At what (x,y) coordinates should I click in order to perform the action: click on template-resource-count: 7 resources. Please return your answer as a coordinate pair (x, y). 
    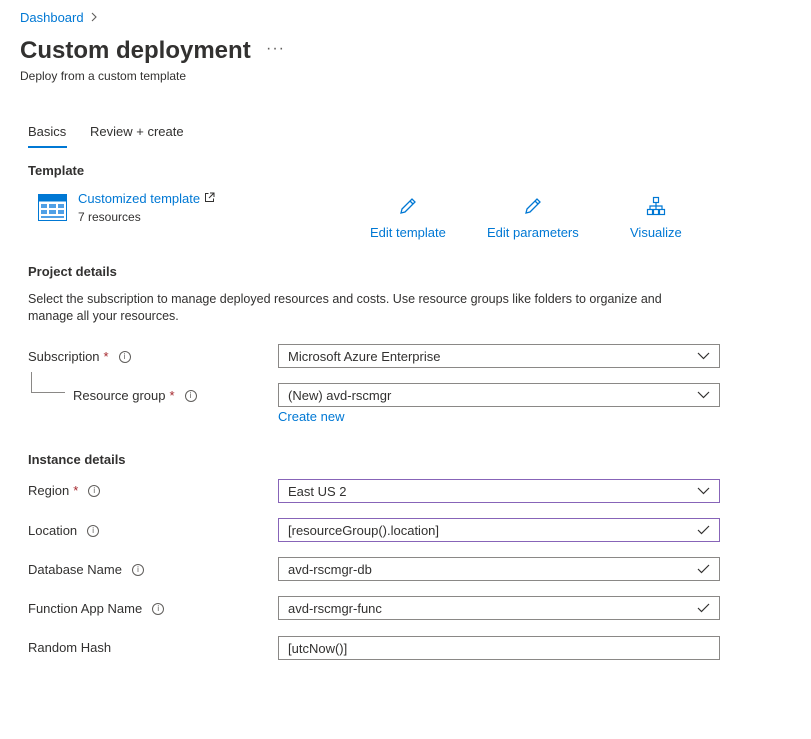
    Looking at the image, I should click on (109, 217).